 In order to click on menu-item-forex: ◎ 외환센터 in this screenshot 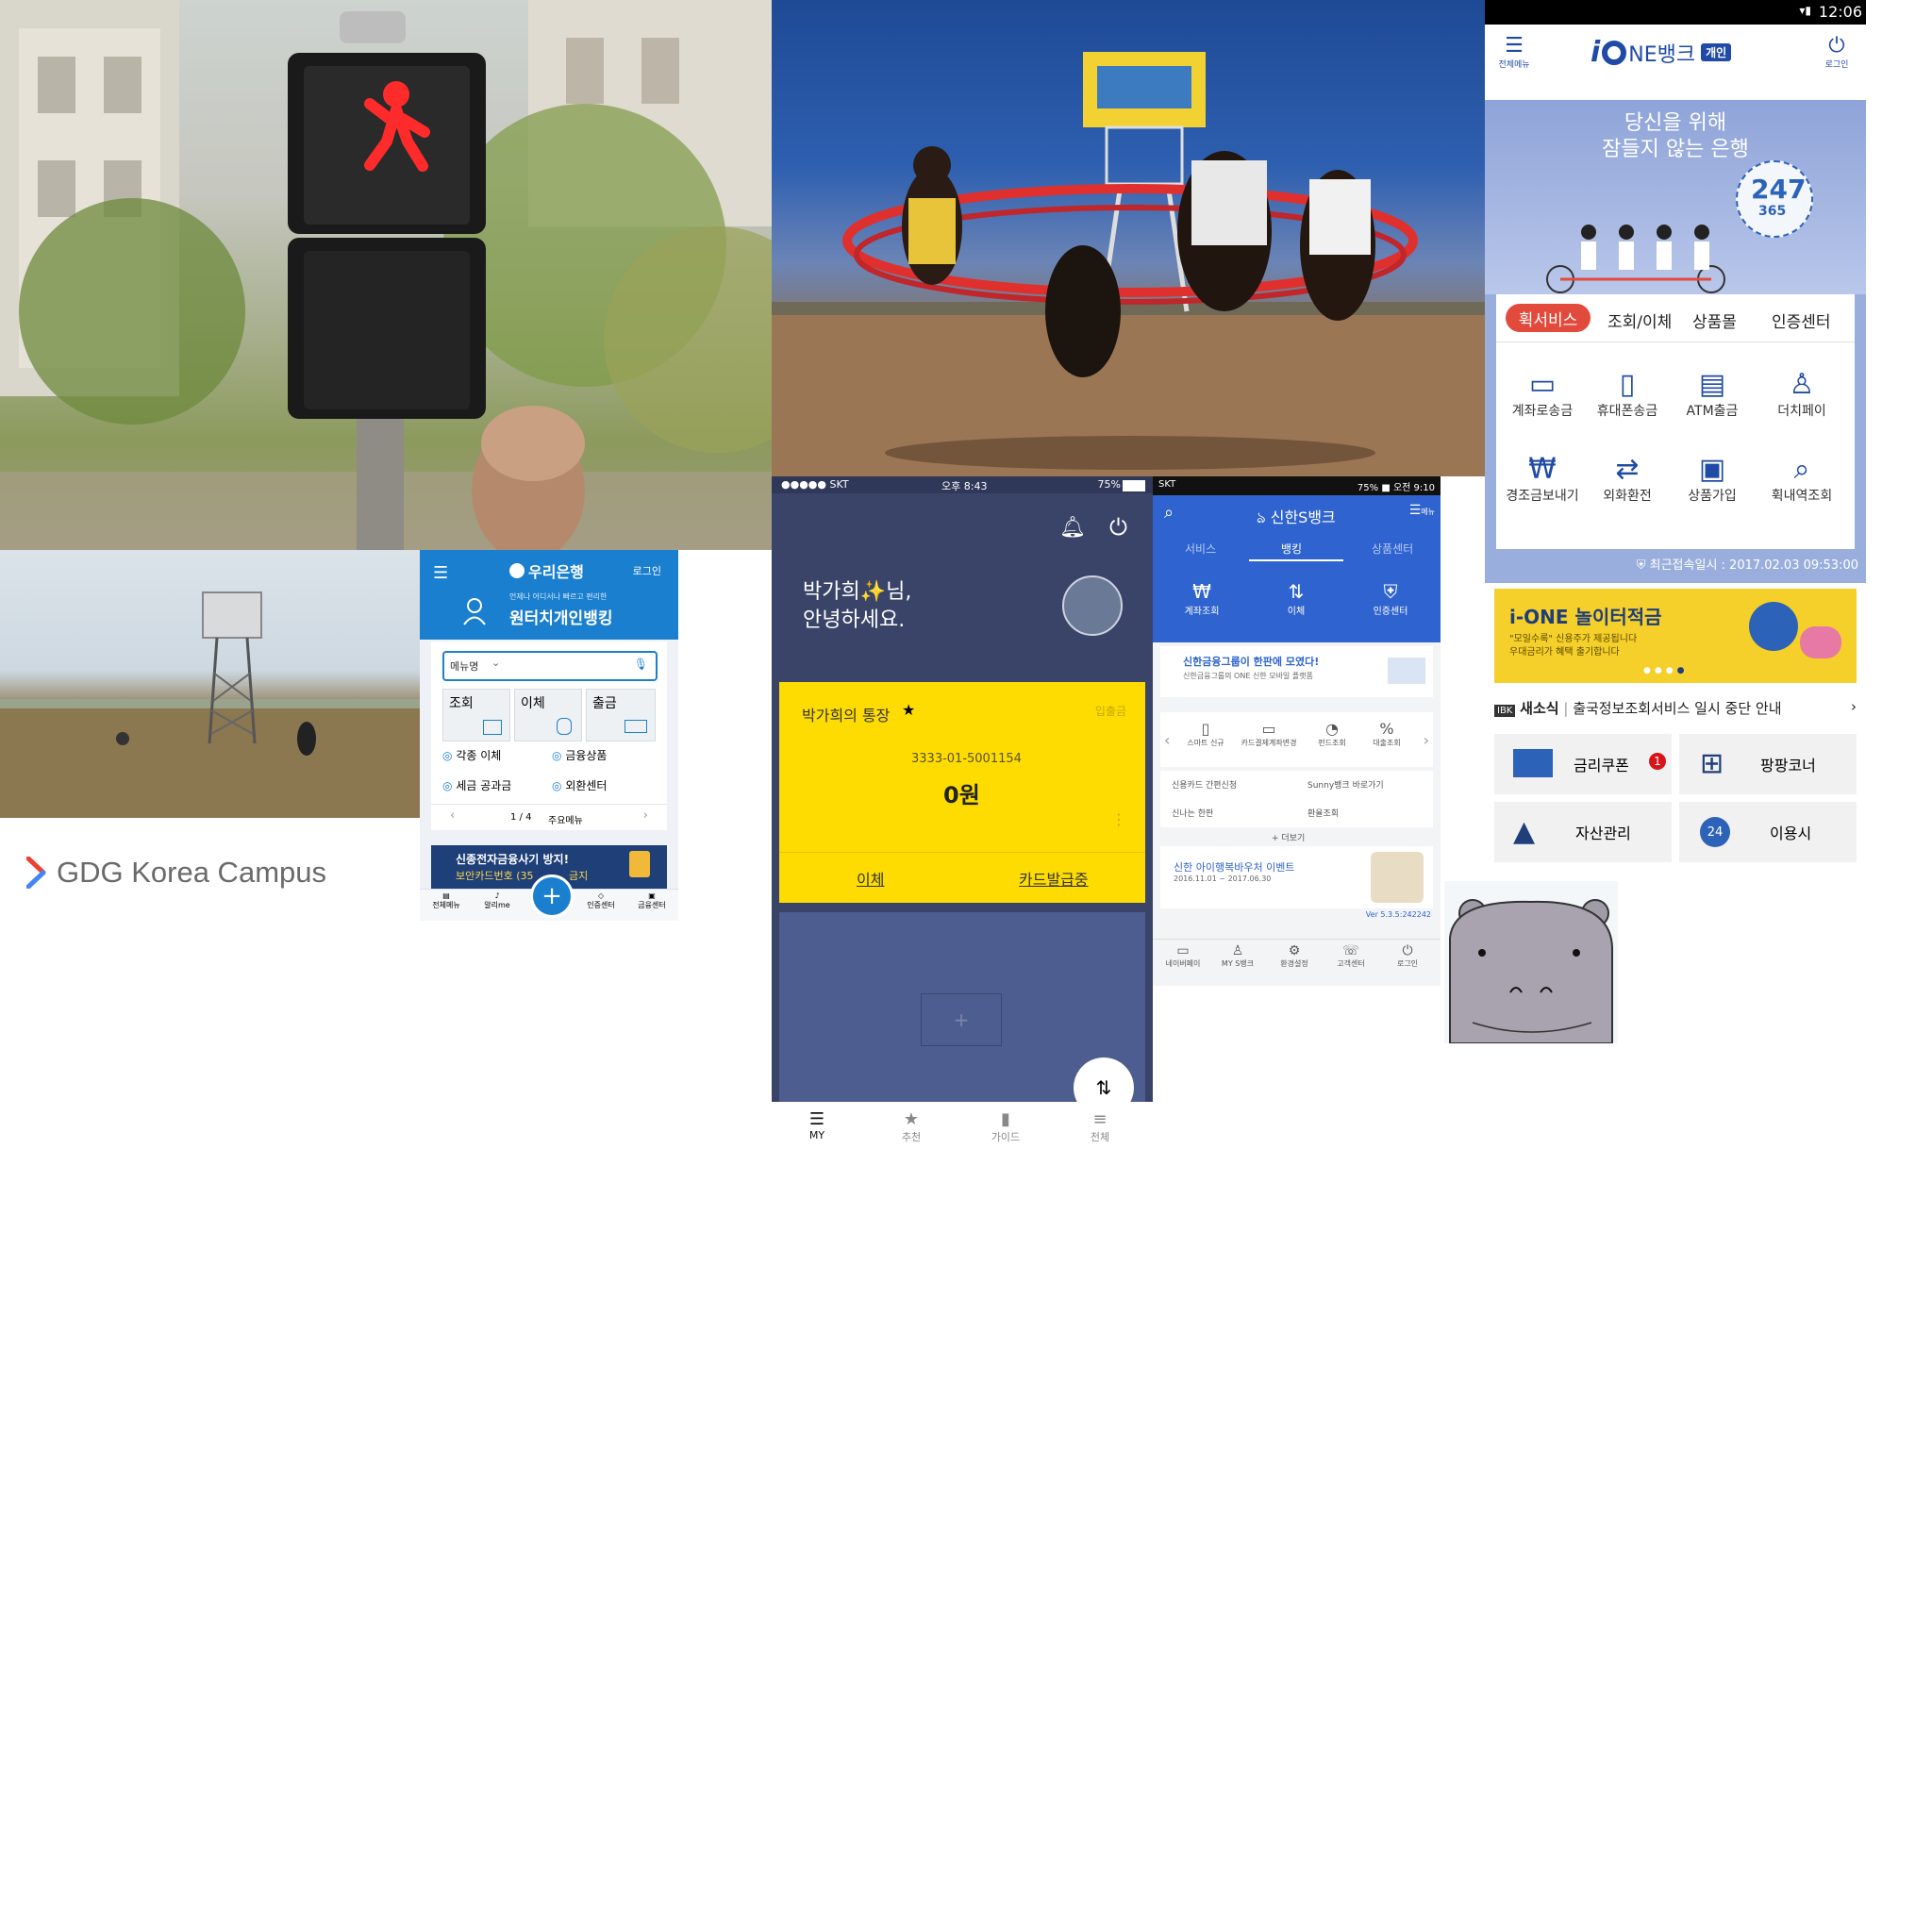, I will do `click(579, 785)`.